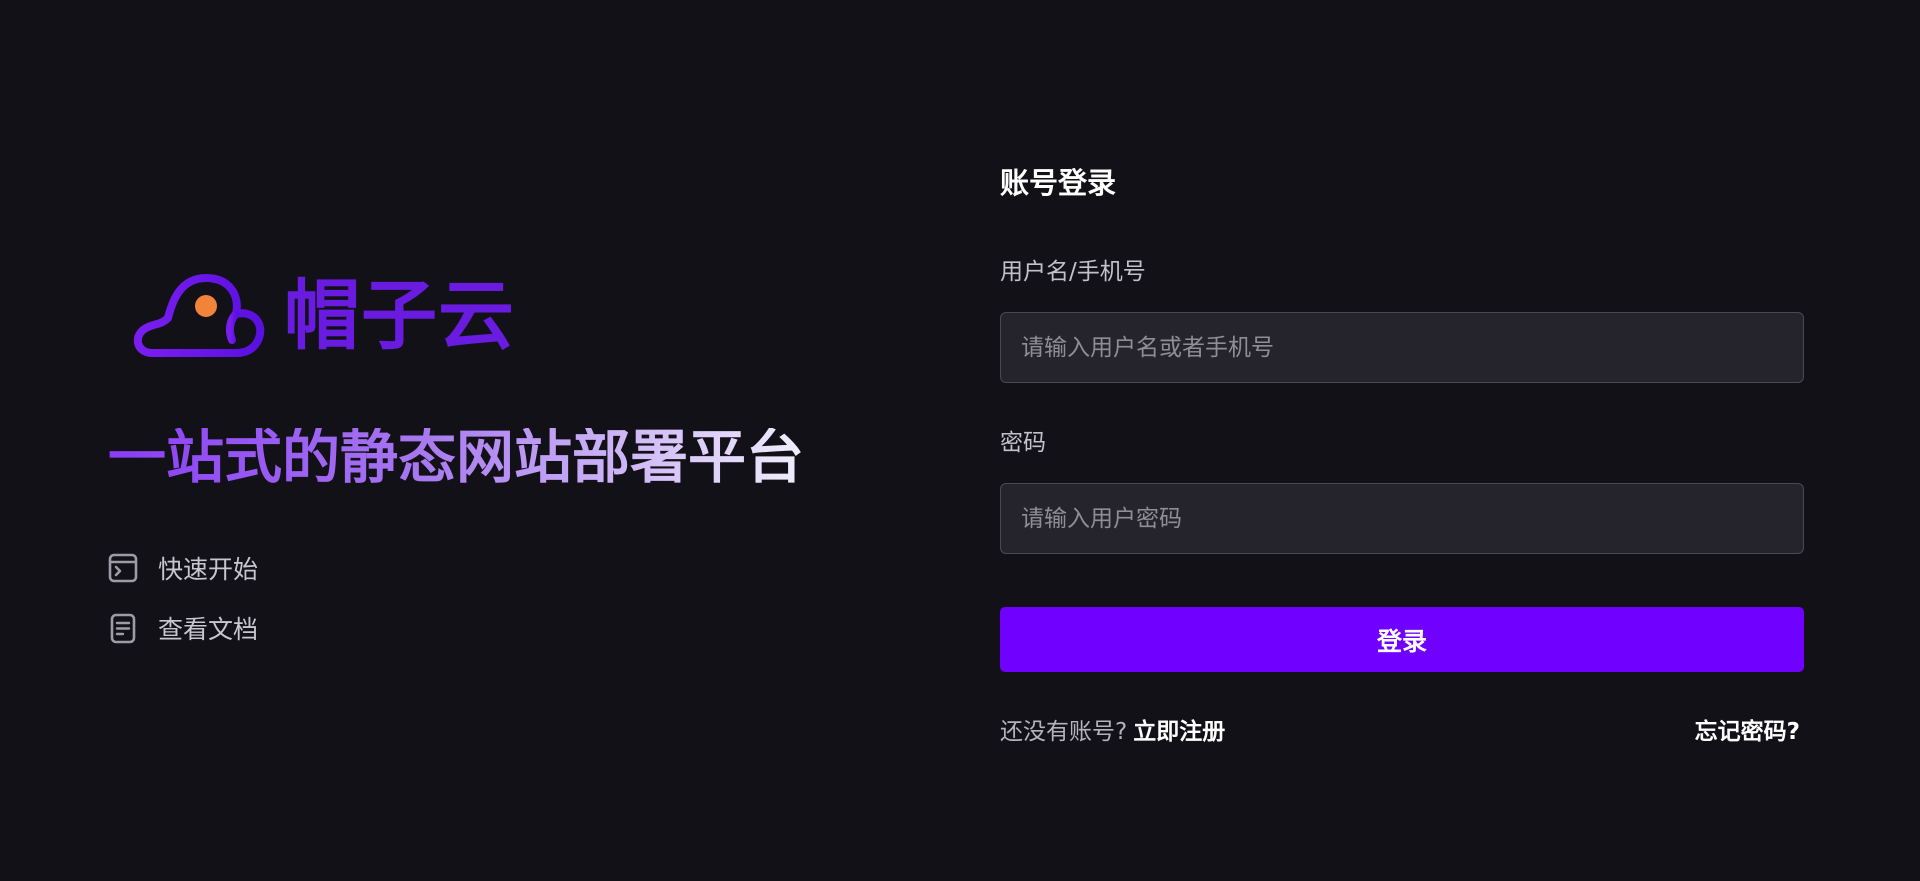  What do you see at coordinates (1402, 518) in the screenshot?
I see `password-input` at bounding box center [1402, 518].